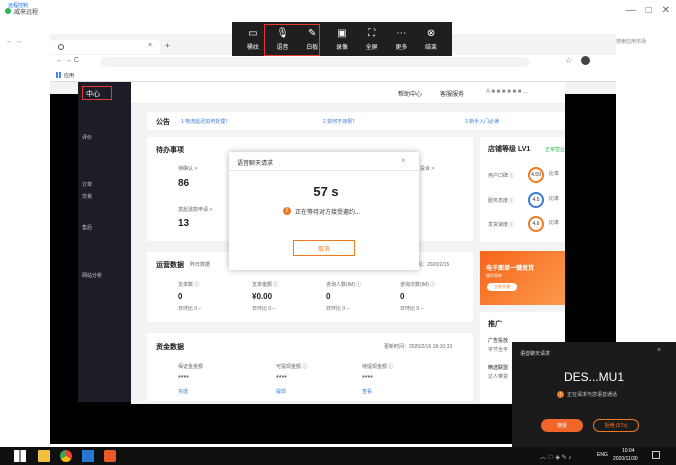  I want to click on accept-button: 接受, so click(562, 425).